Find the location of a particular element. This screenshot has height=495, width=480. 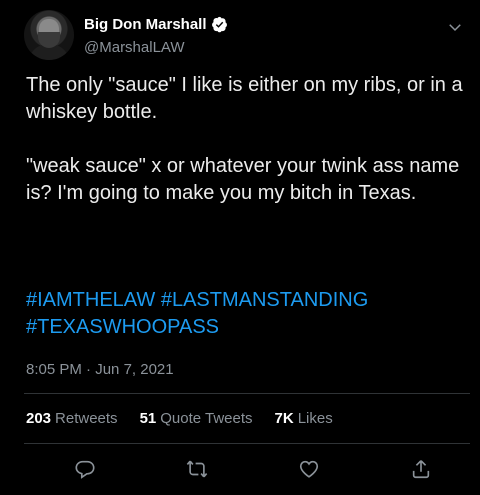

quote-tweets-stat: 51 Quote Tweets is located at coordinates (196, 418).